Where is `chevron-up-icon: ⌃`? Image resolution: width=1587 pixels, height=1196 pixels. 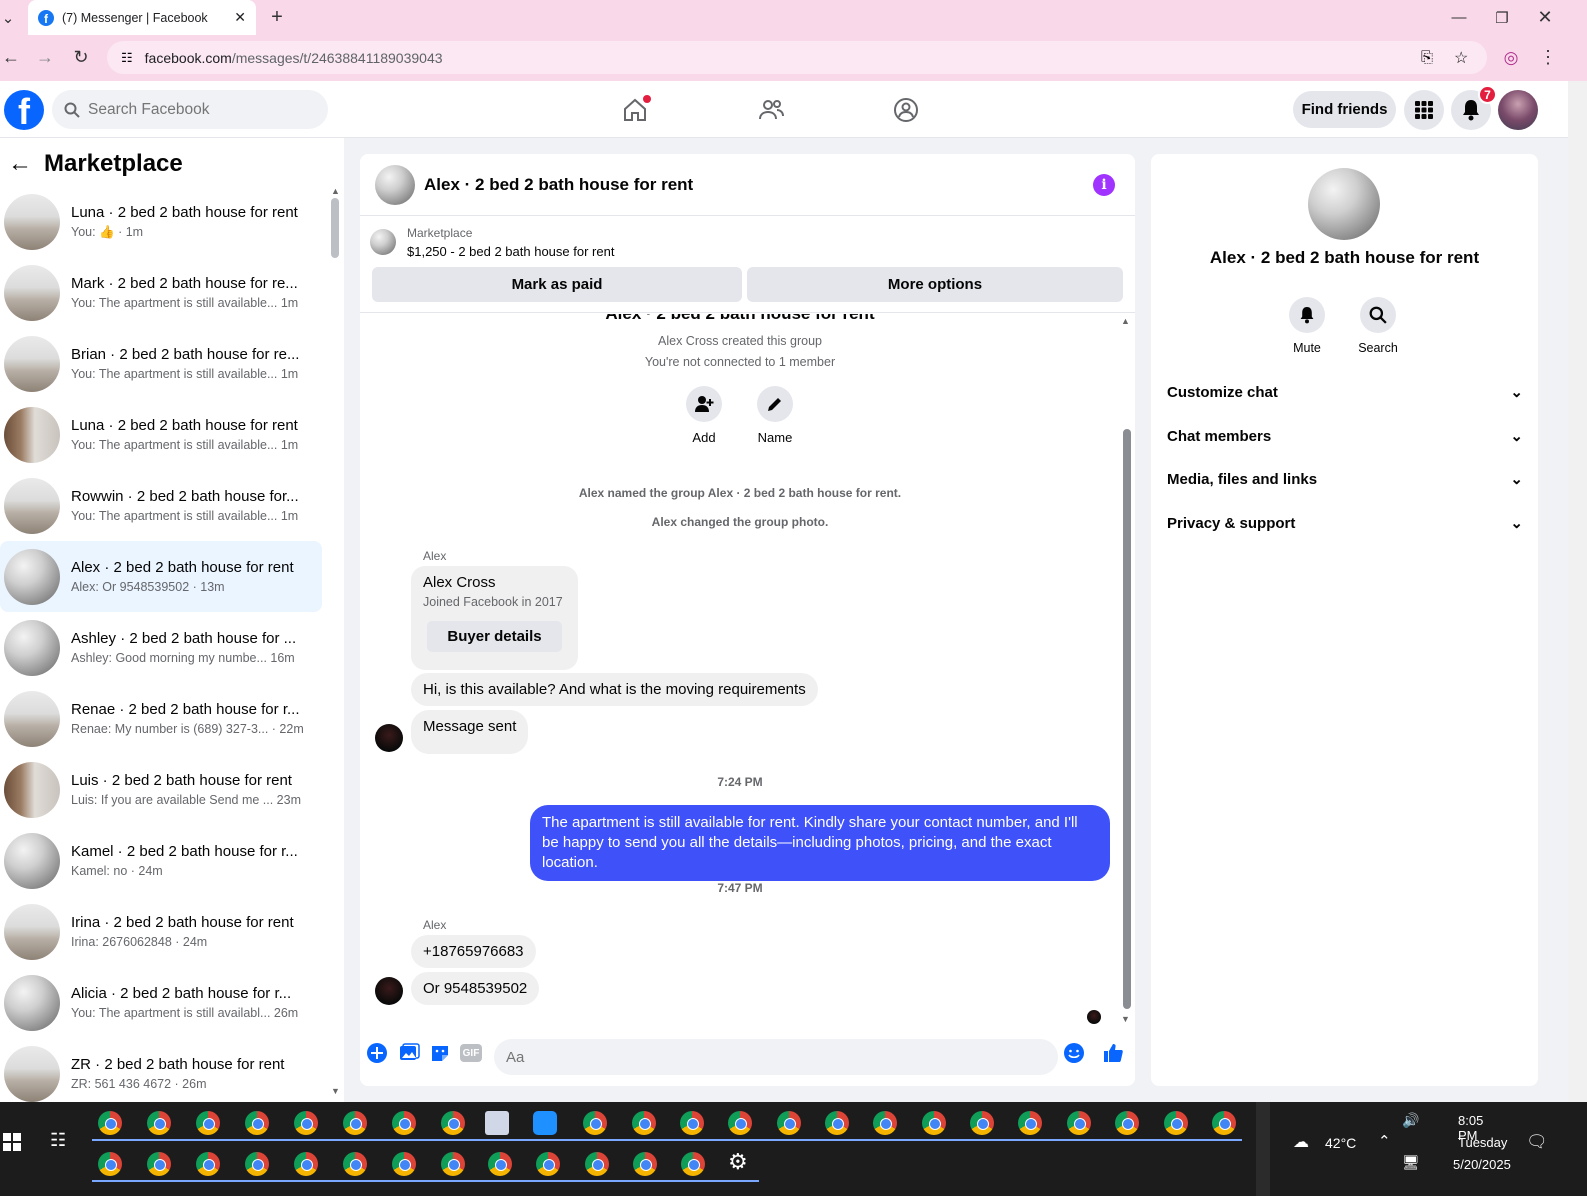 chevron-up-icon: ⌃ is located at coordinates (1384, 1141).